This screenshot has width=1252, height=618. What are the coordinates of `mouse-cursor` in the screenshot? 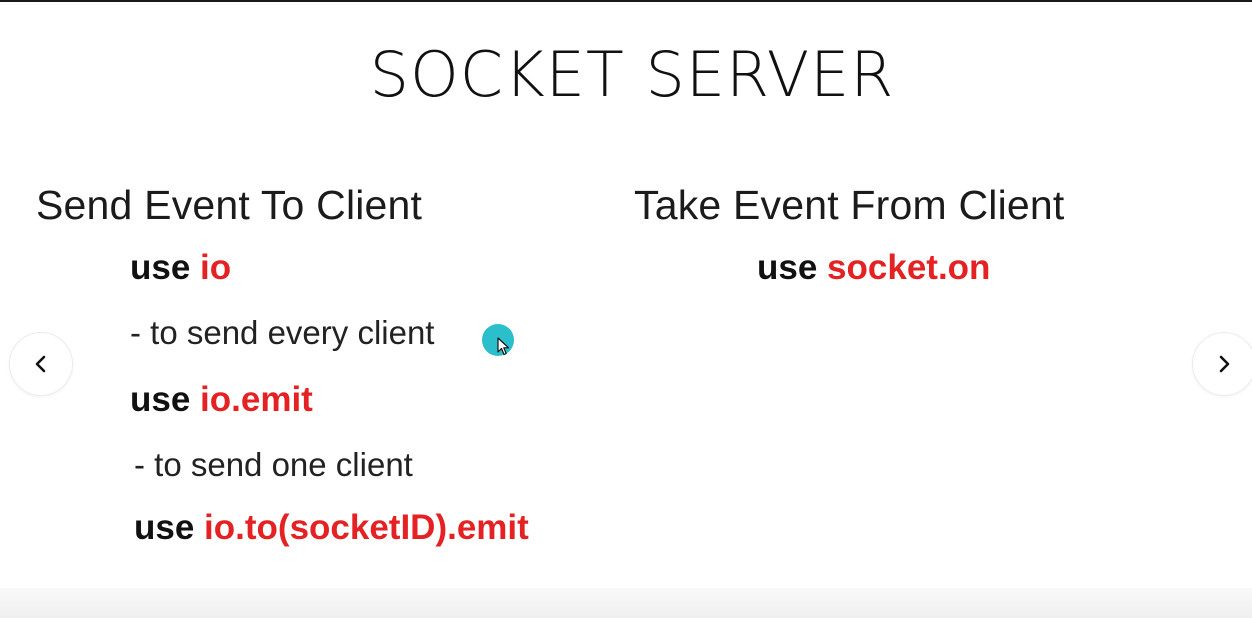 It's located at (499, 341).